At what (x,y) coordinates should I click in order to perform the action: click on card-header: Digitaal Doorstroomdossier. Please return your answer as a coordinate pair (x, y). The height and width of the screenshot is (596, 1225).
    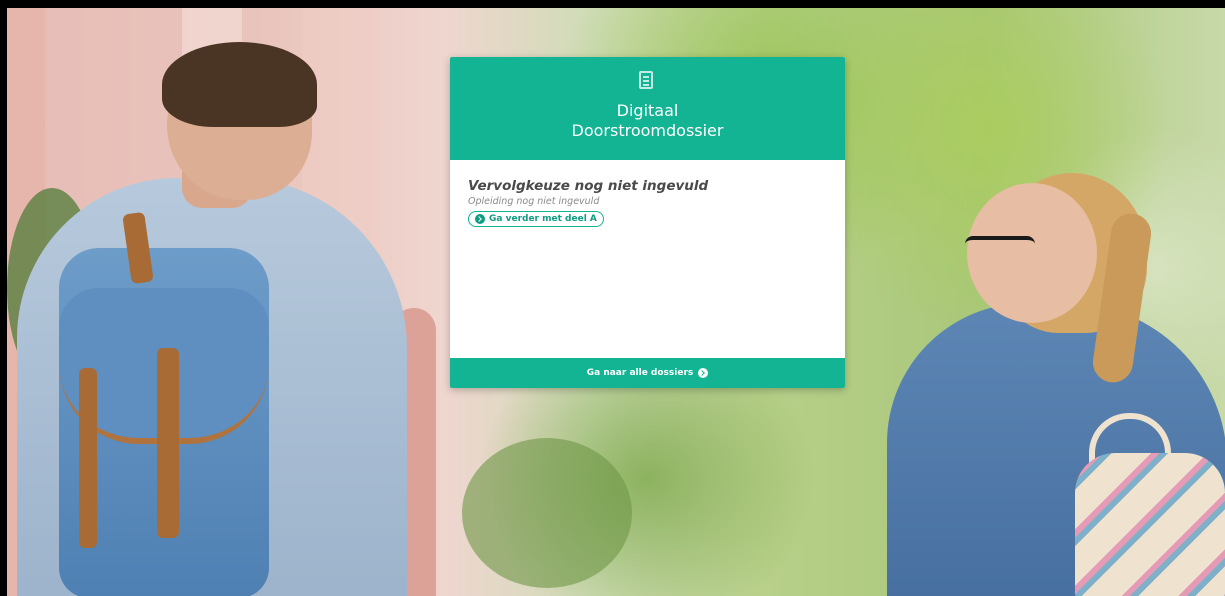
    Looking at the image, I should click on (647, 108).